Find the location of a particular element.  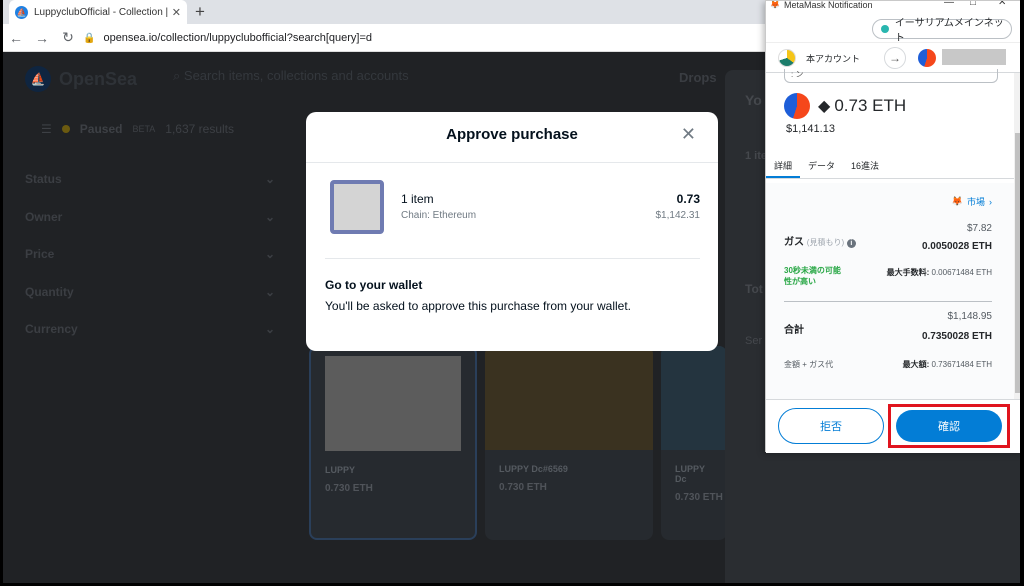

tab-data: データ is located at coordinates (821, 165).